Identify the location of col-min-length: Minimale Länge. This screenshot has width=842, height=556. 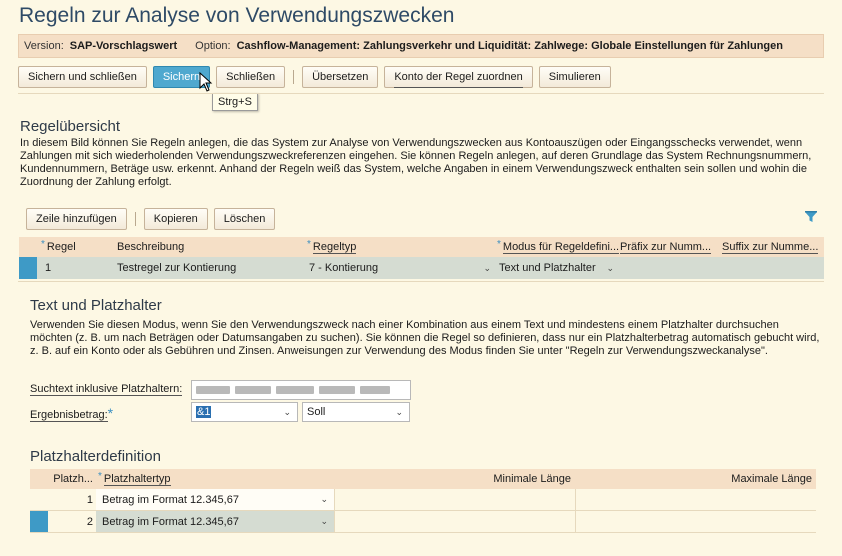
(454, 479).